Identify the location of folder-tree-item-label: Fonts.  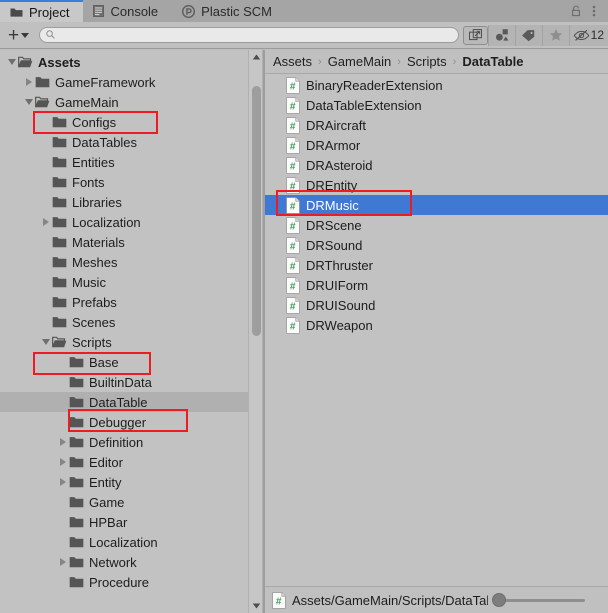
(88, 182).